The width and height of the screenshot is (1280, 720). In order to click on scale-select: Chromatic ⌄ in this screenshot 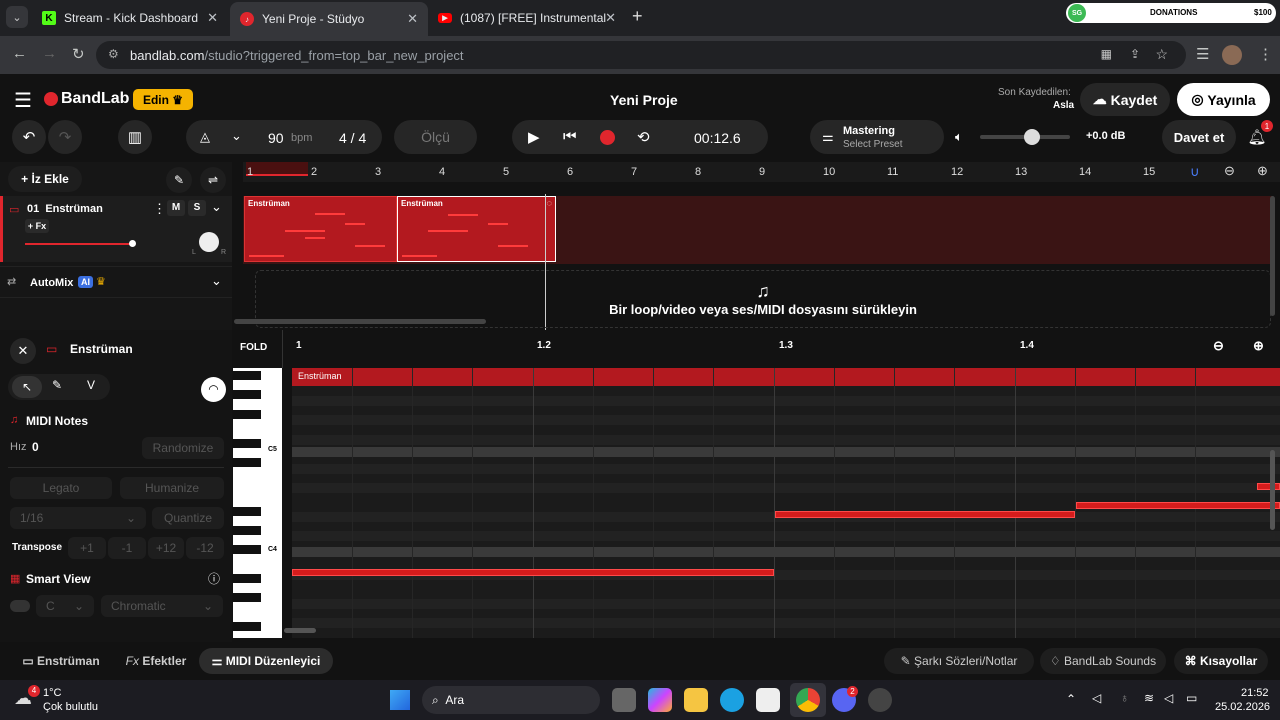, I will do `click(162, 606)`.